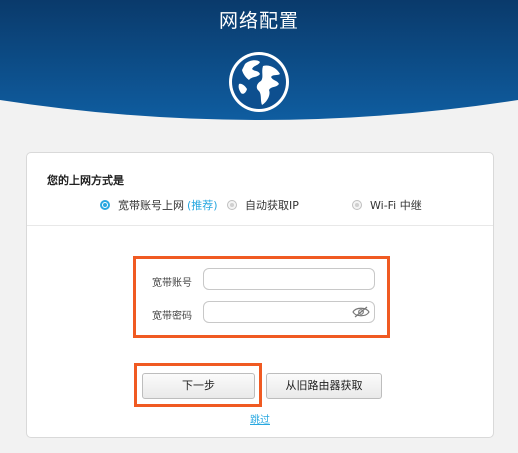  I want to click on recommended-tag: (推荐), so click(202, 205).